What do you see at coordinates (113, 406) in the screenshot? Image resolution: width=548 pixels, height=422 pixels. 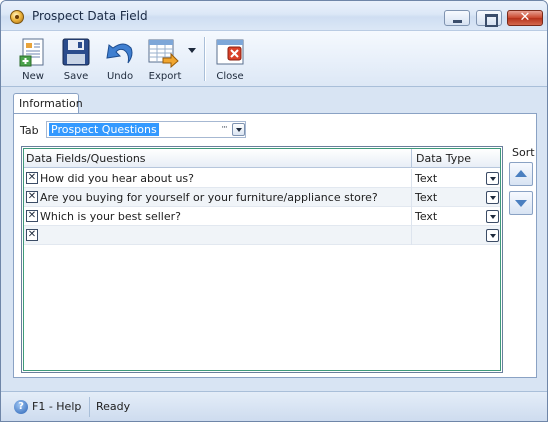 I see `status-ready-text: Ready` at bounding box center [113, 406].